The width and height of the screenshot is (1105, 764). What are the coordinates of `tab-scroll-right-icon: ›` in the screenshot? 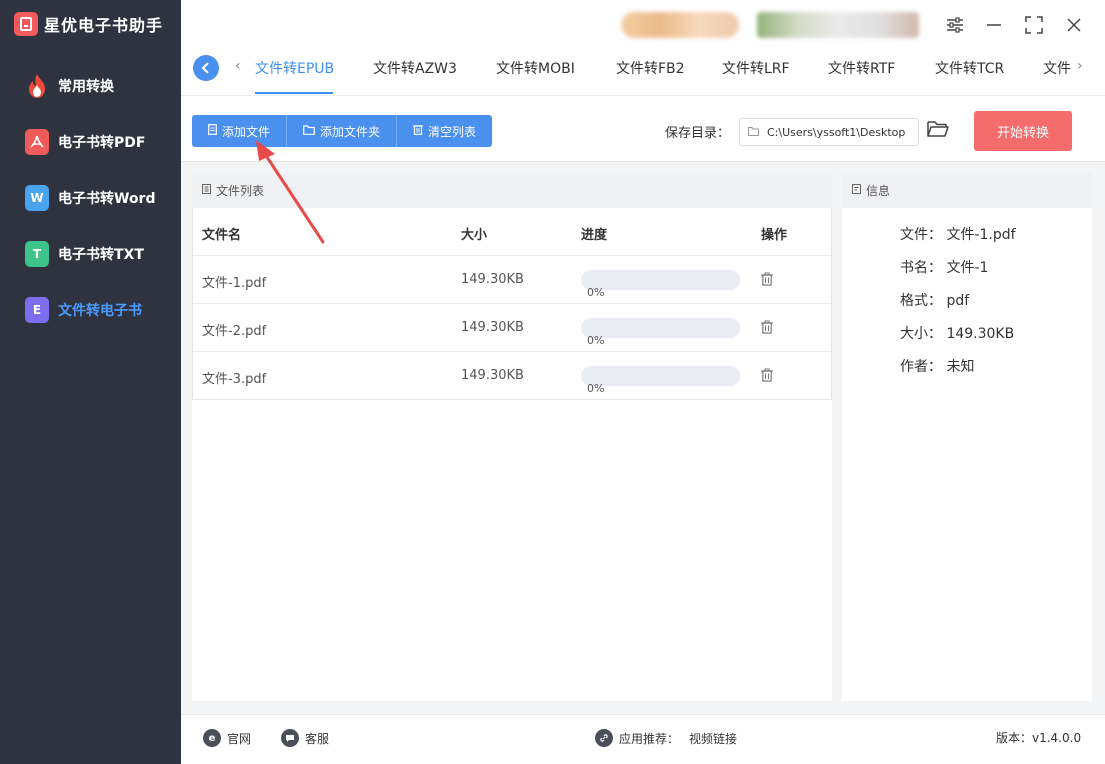 It's located at (1080, 66).